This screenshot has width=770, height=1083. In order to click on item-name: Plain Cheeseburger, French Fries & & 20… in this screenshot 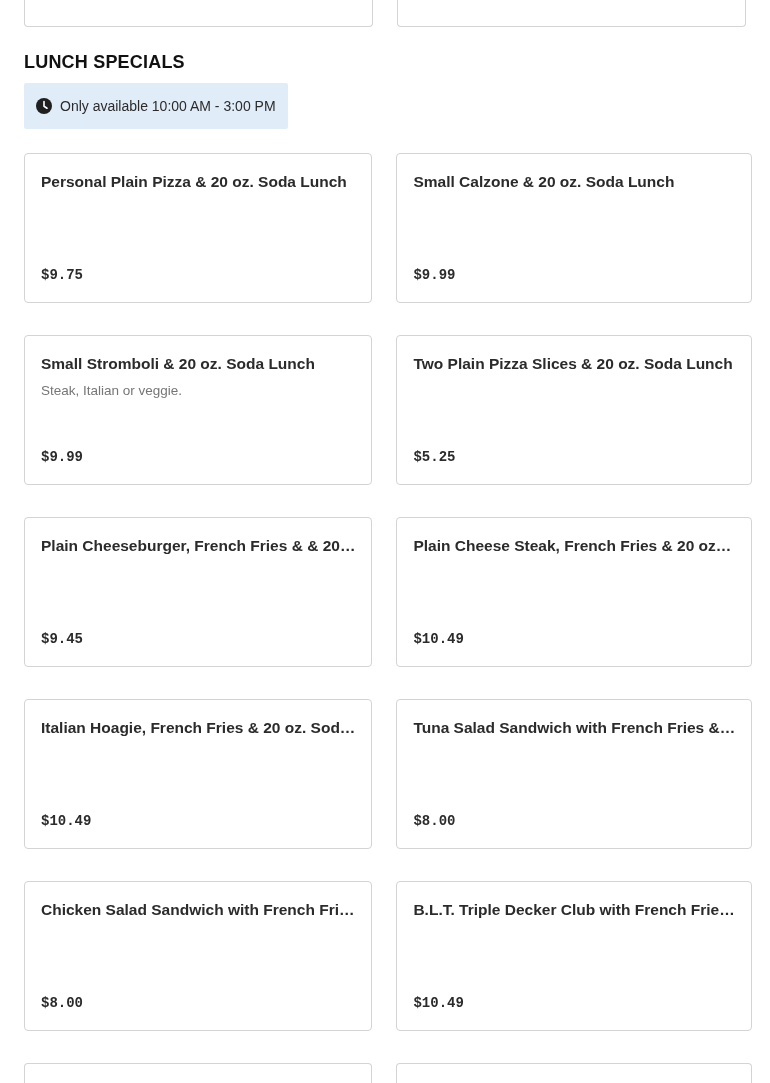, I will do `click(198, 546)`.